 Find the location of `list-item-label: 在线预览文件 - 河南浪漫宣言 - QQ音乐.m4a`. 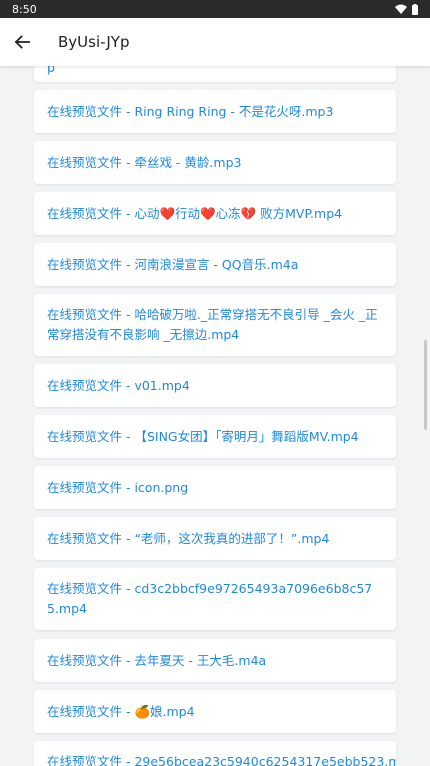

list-item-label: 在线预览文件 - 河南浪漫宣言 - QQ音乐.m4a is located at coordinates (173, 264).